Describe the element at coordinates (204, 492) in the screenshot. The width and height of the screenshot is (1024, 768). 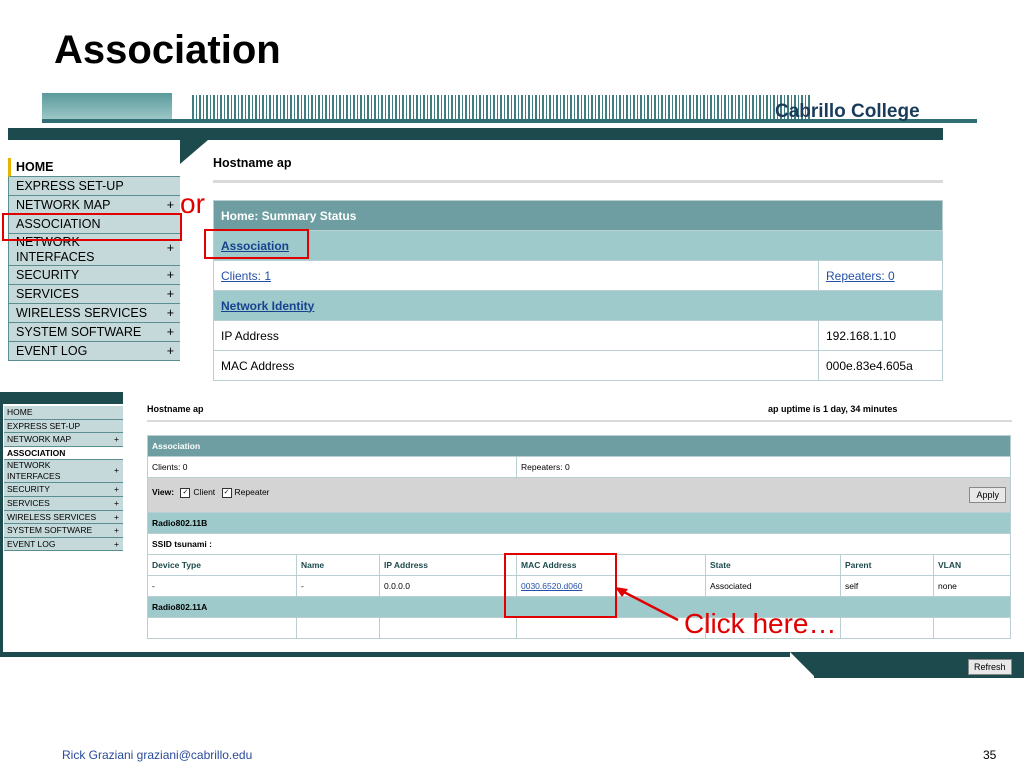
I see `client-checkbox-label: Client` at that location.